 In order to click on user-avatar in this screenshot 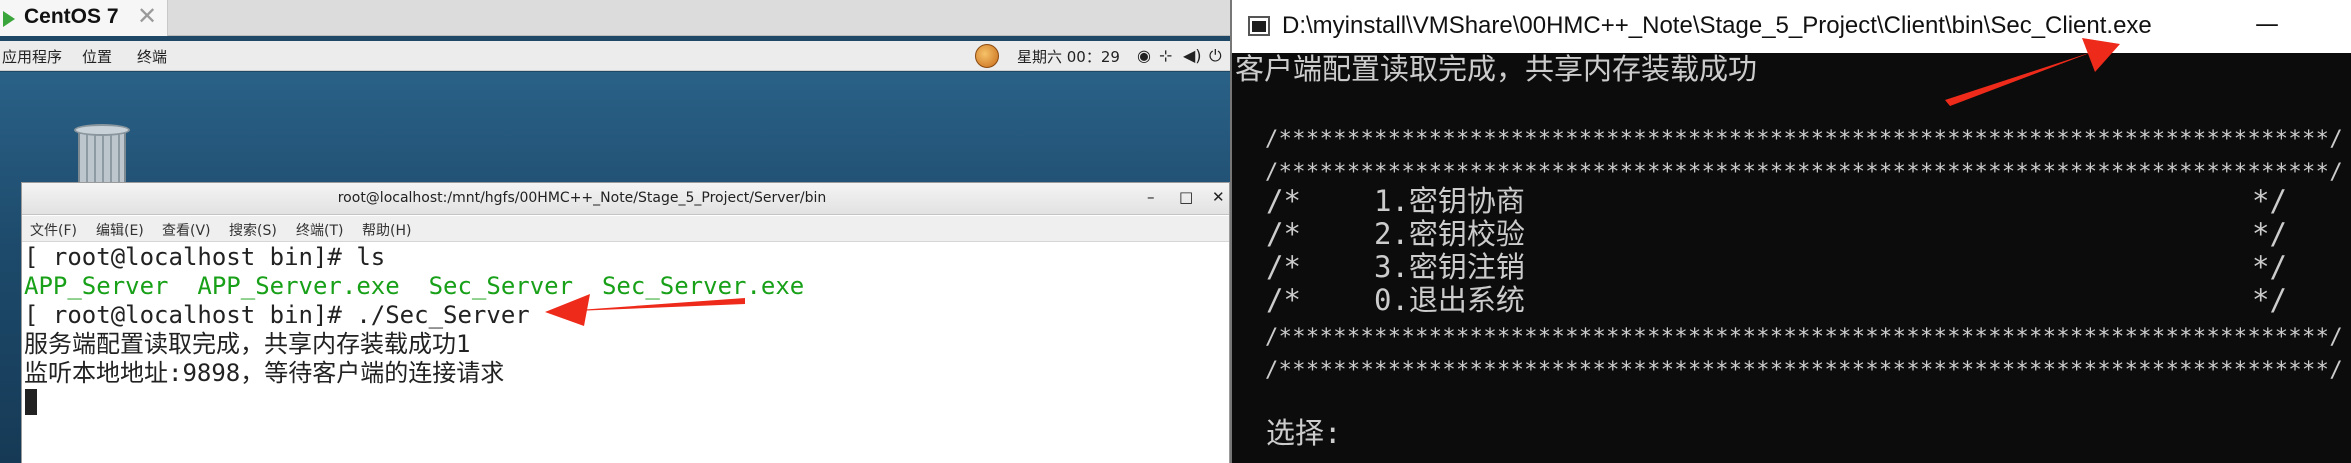, I will do `click(987, 56)`.